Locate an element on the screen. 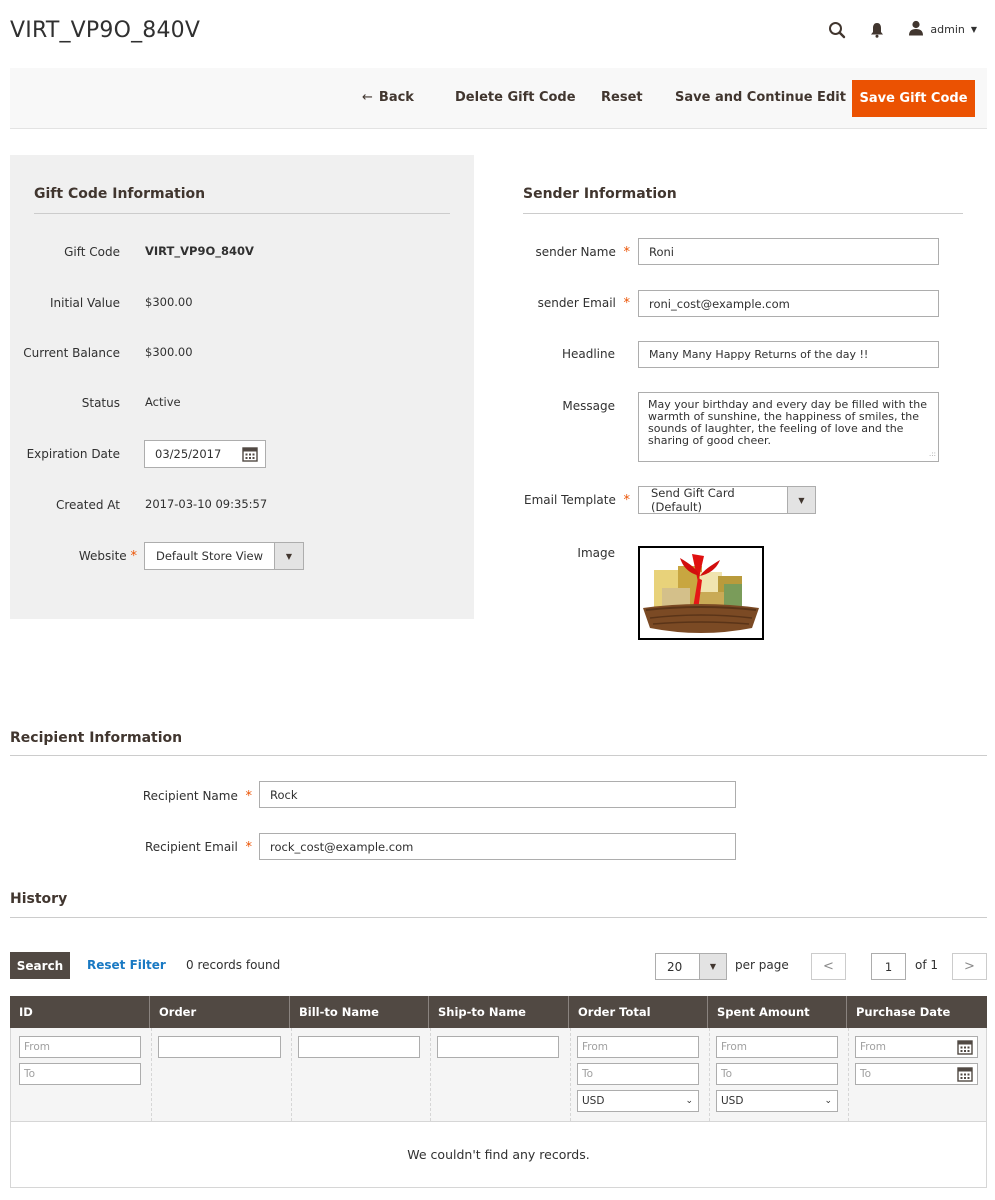  gift-card-image is located at coordinates (701, 593).